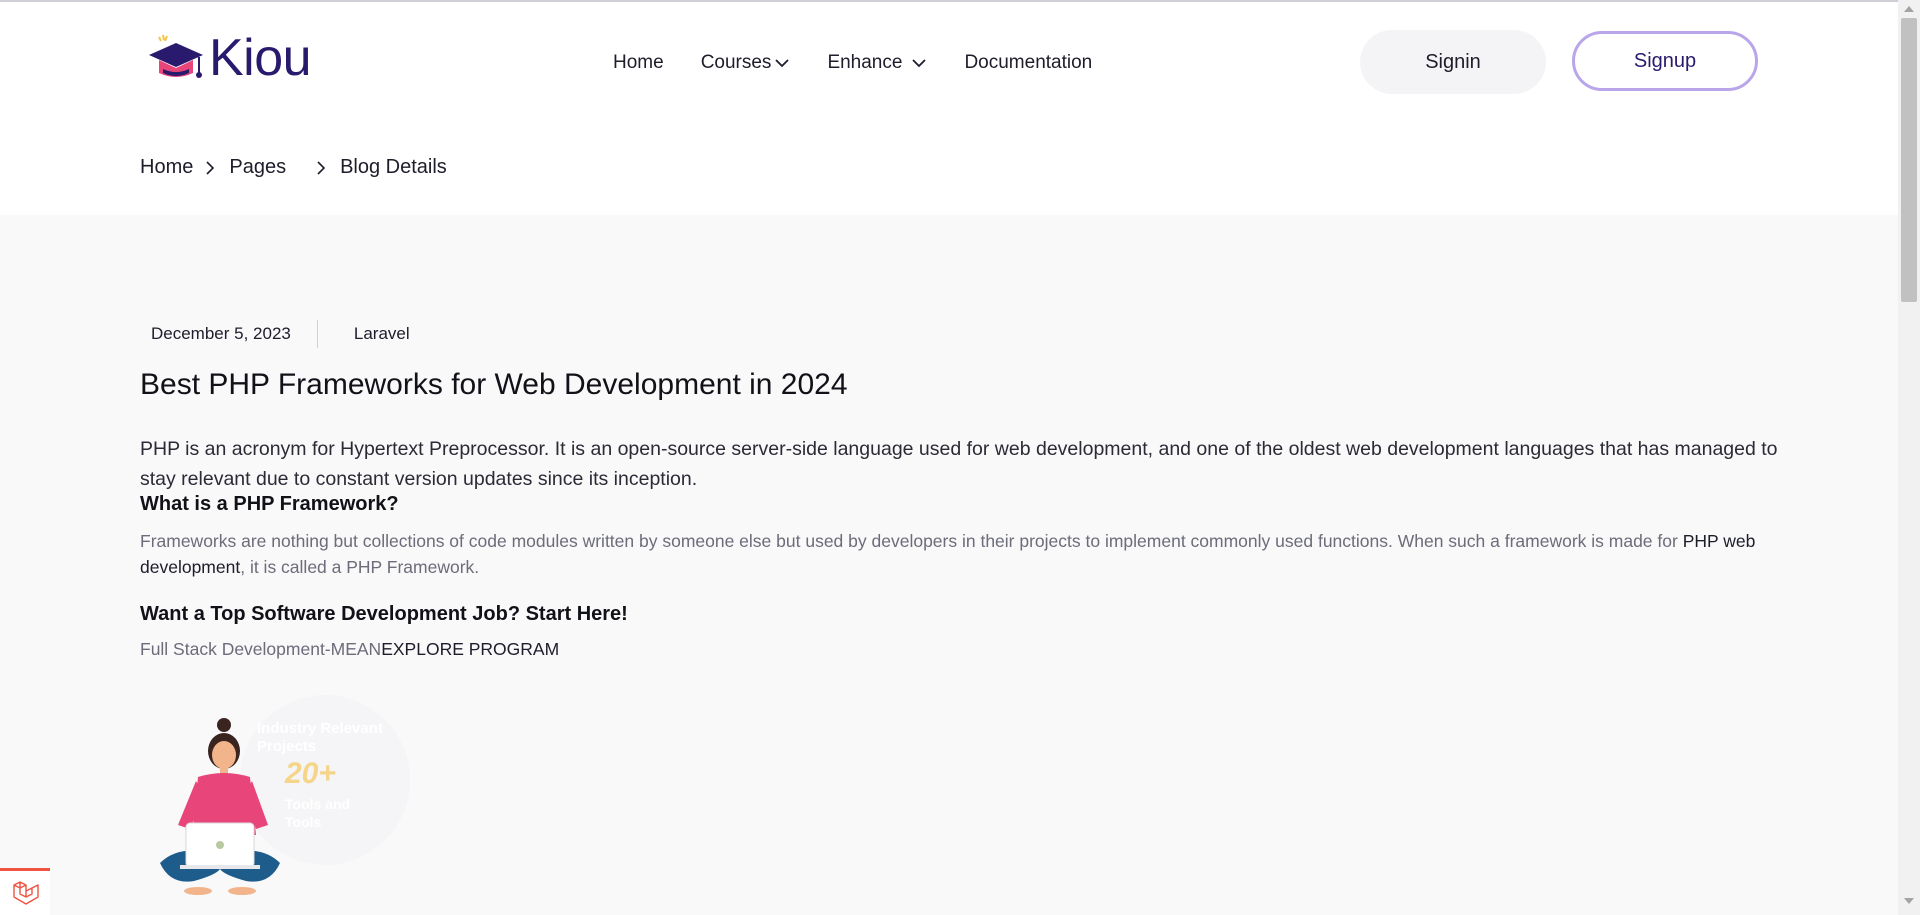 The height and width of the screenshot is (915, 1920). I want to click on nav-documentation: Documentation, so click(1028, 63).